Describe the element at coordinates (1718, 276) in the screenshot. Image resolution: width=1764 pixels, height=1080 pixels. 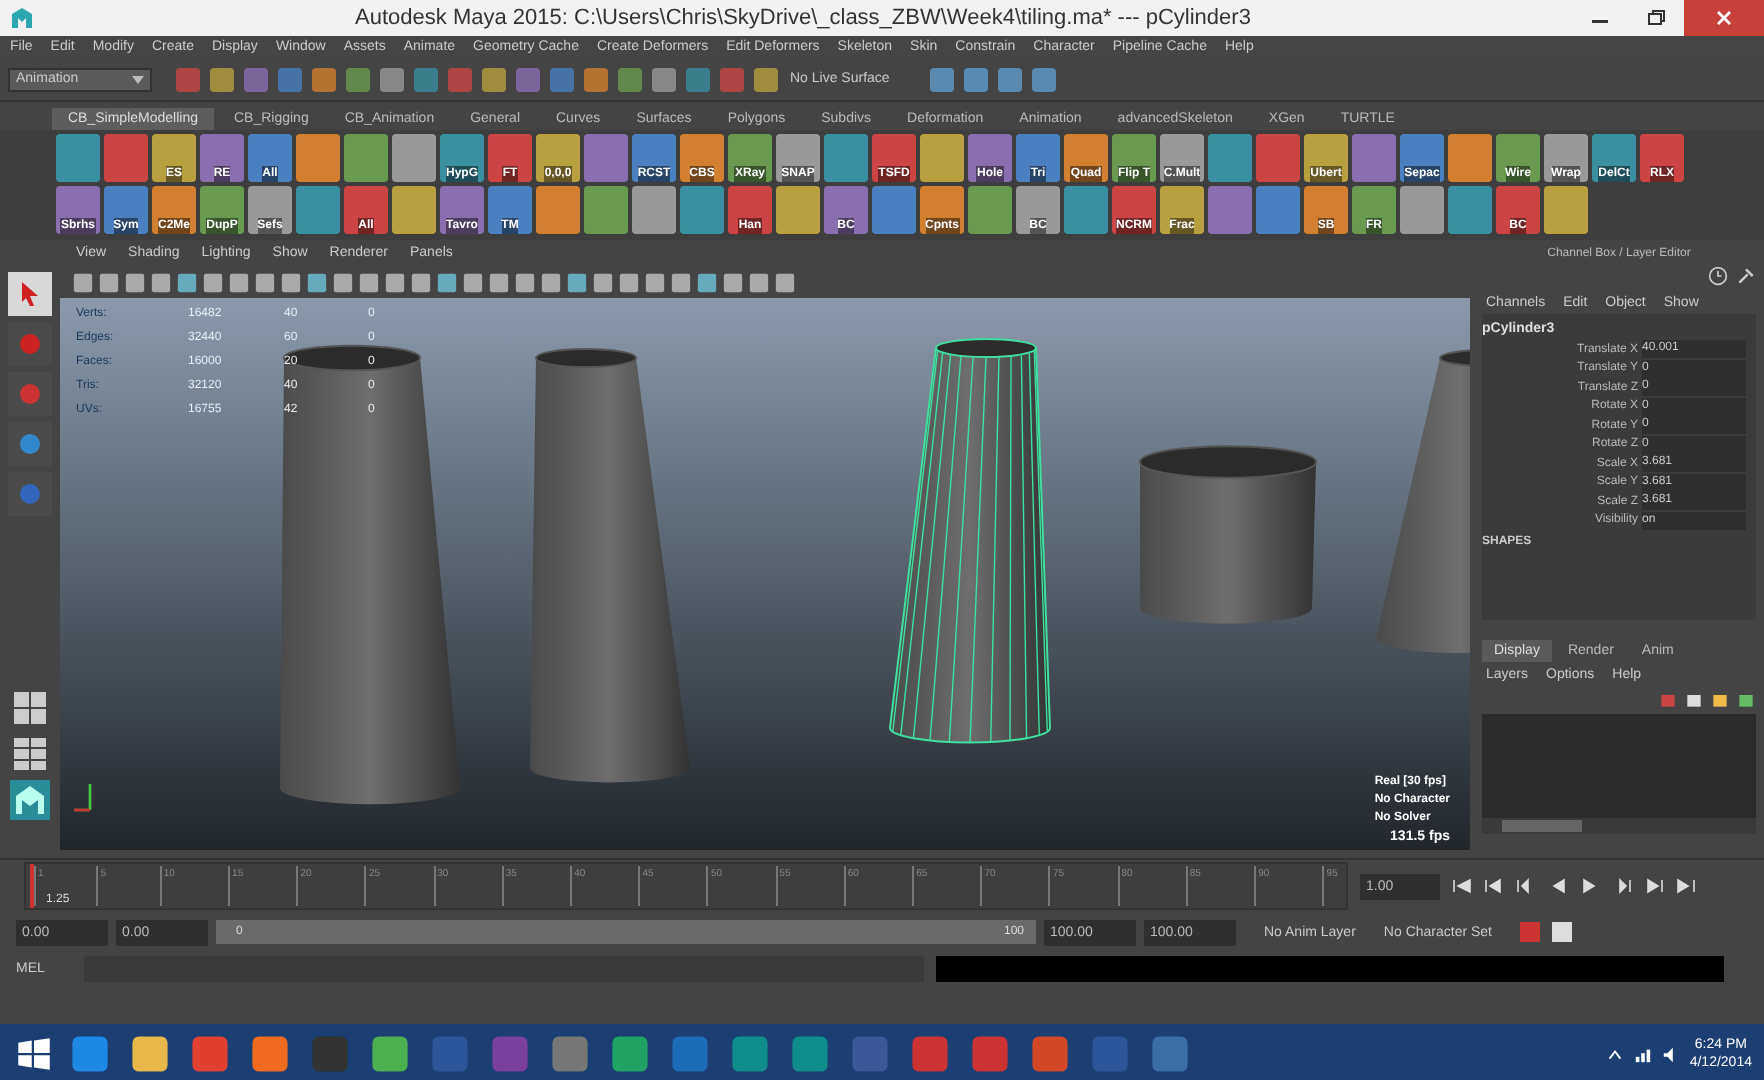
I see `clock-icon` at that location.